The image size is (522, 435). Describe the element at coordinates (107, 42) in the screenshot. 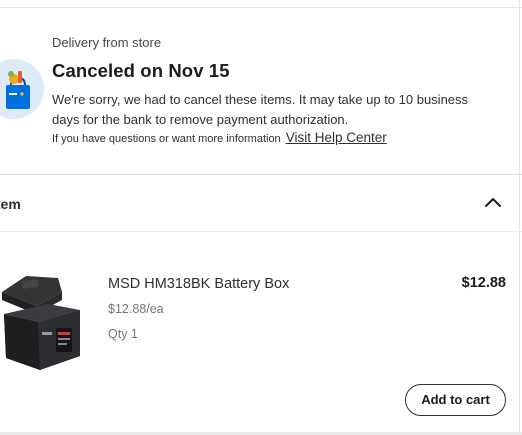

I see `delivery-type-label: Delivery from store` at that location.